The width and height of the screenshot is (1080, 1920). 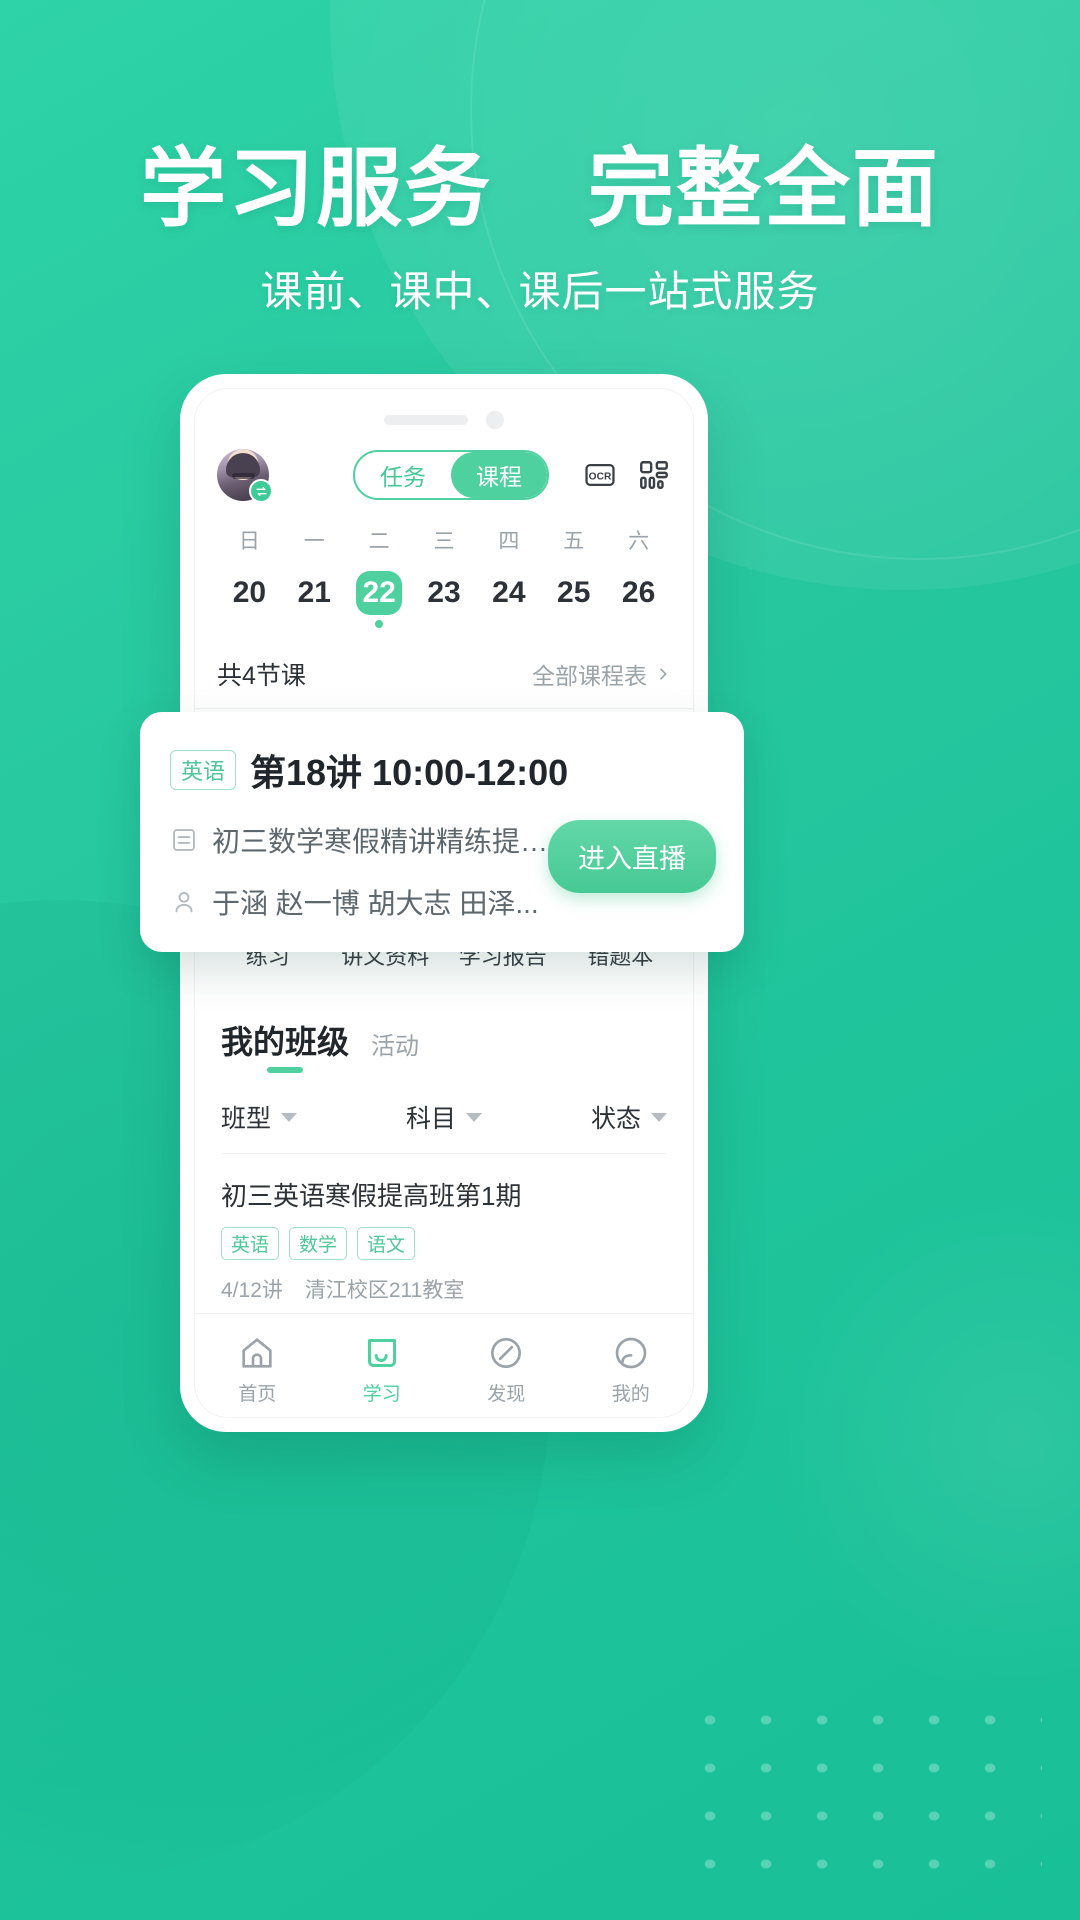 I want to click on tabbar-label-home: 首页, so click(x=257, y=1394).